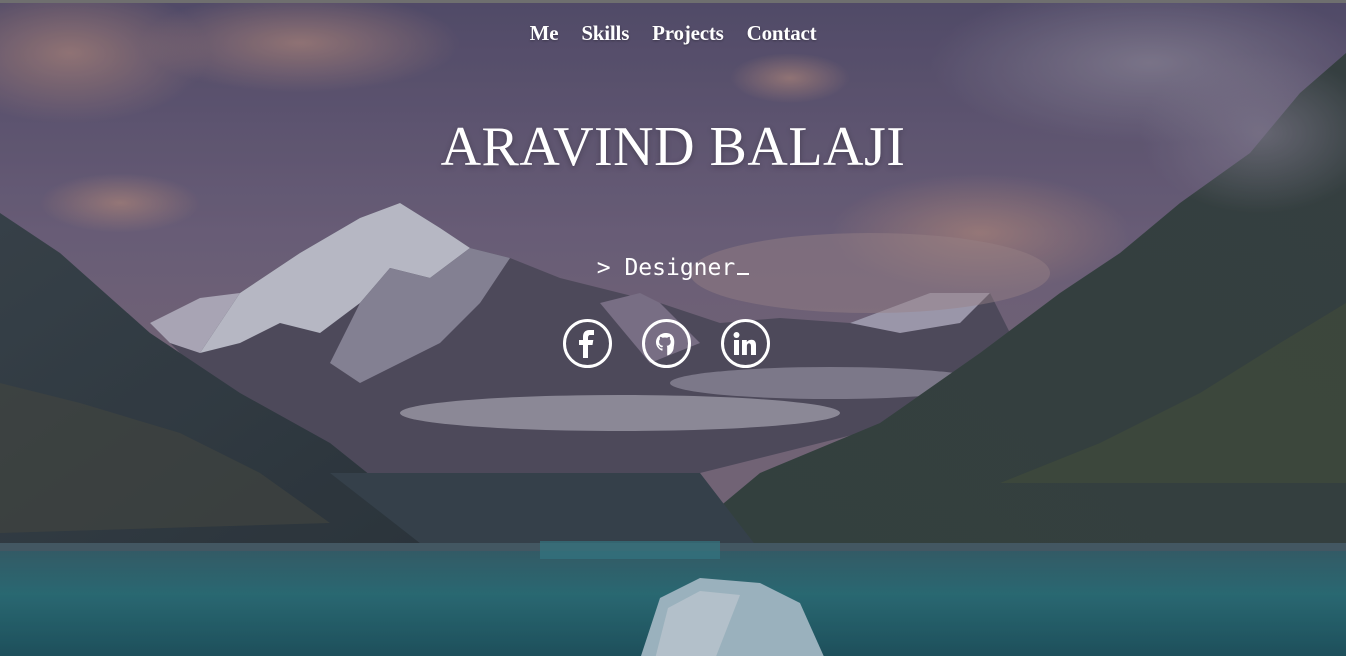 The width and height of the screenshot is (1346, 656). I want to click on linkedin-link, so click(745, 343).